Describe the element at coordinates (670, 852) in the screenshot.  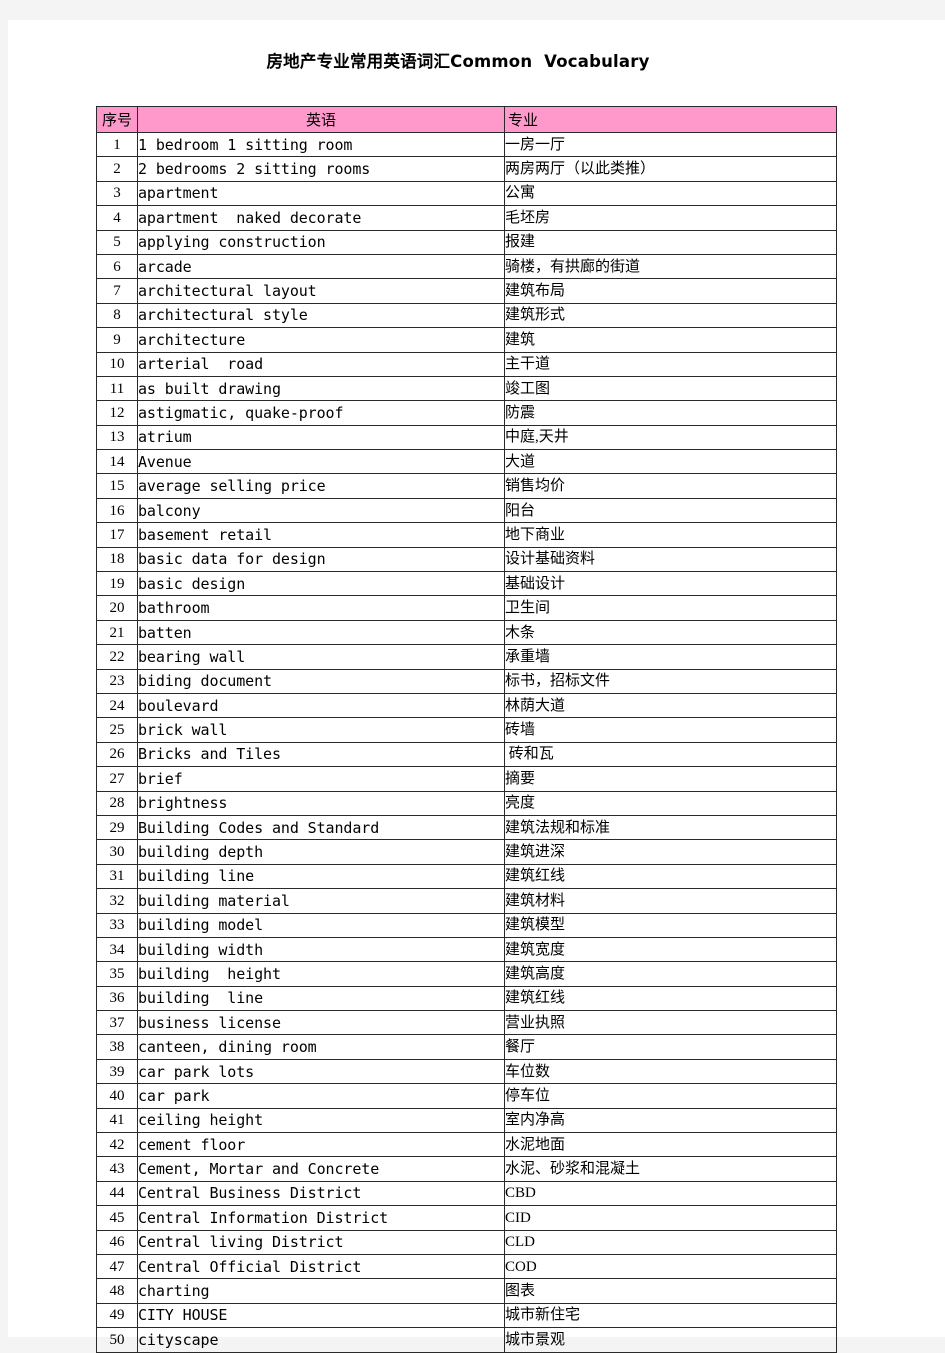
I see `cell-chinese-term: 建筑进深` at that location.